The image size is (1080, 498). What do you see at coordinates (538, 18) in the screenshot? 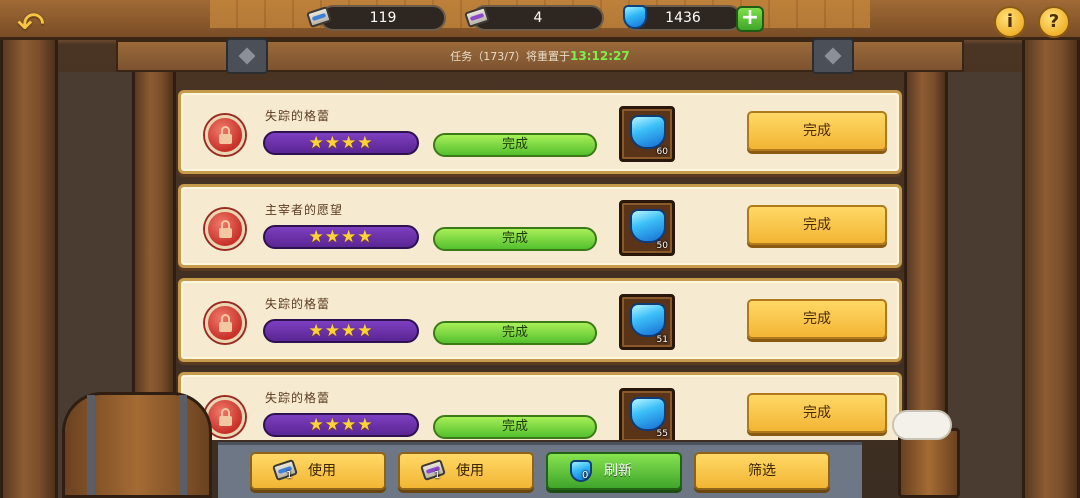
I see `resource-value: 4` at bounding box center [538, 18].